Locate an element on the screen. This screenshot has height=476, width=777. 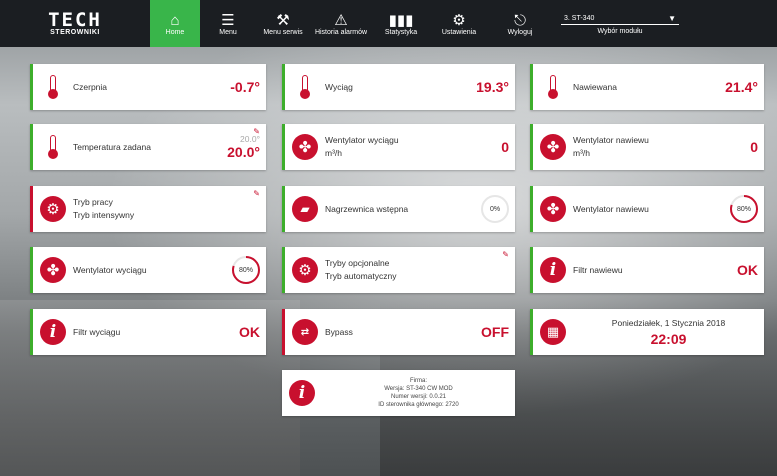
nav-menu-serwis-label: Menu serwis is located at coordinates (283, 32).